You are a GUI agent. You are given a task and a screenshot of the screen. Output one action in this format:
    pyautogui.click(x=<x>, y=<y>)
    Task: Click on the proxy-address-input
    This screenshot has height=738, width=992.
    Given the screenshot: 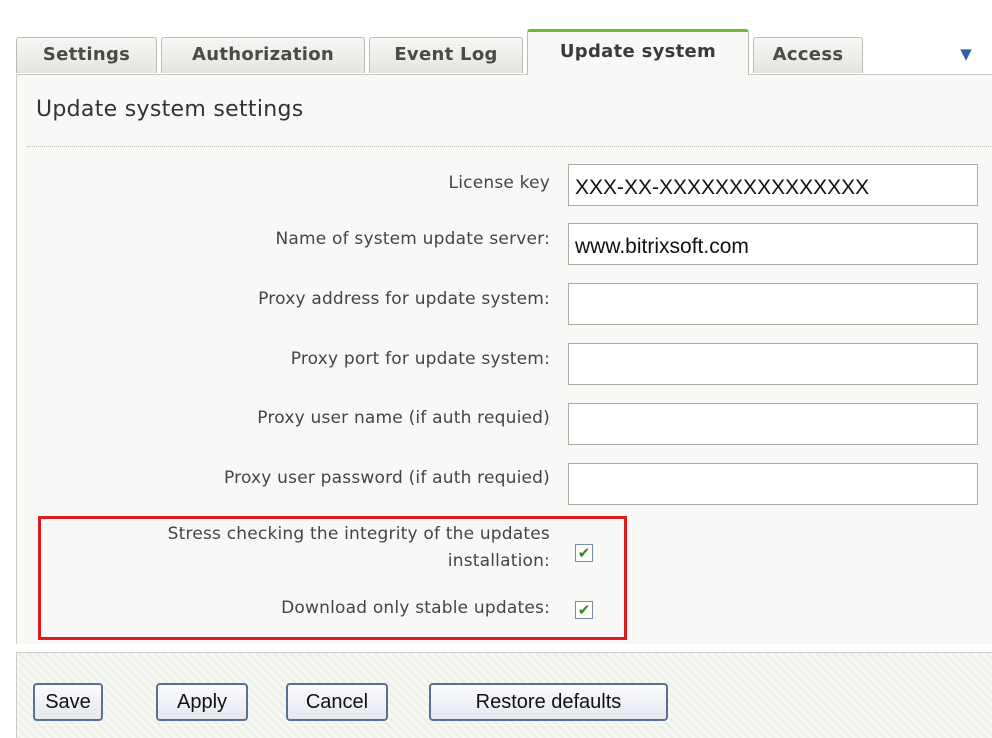 What is the action you would take?
    pyautogui.click(x=773, y=304)
    